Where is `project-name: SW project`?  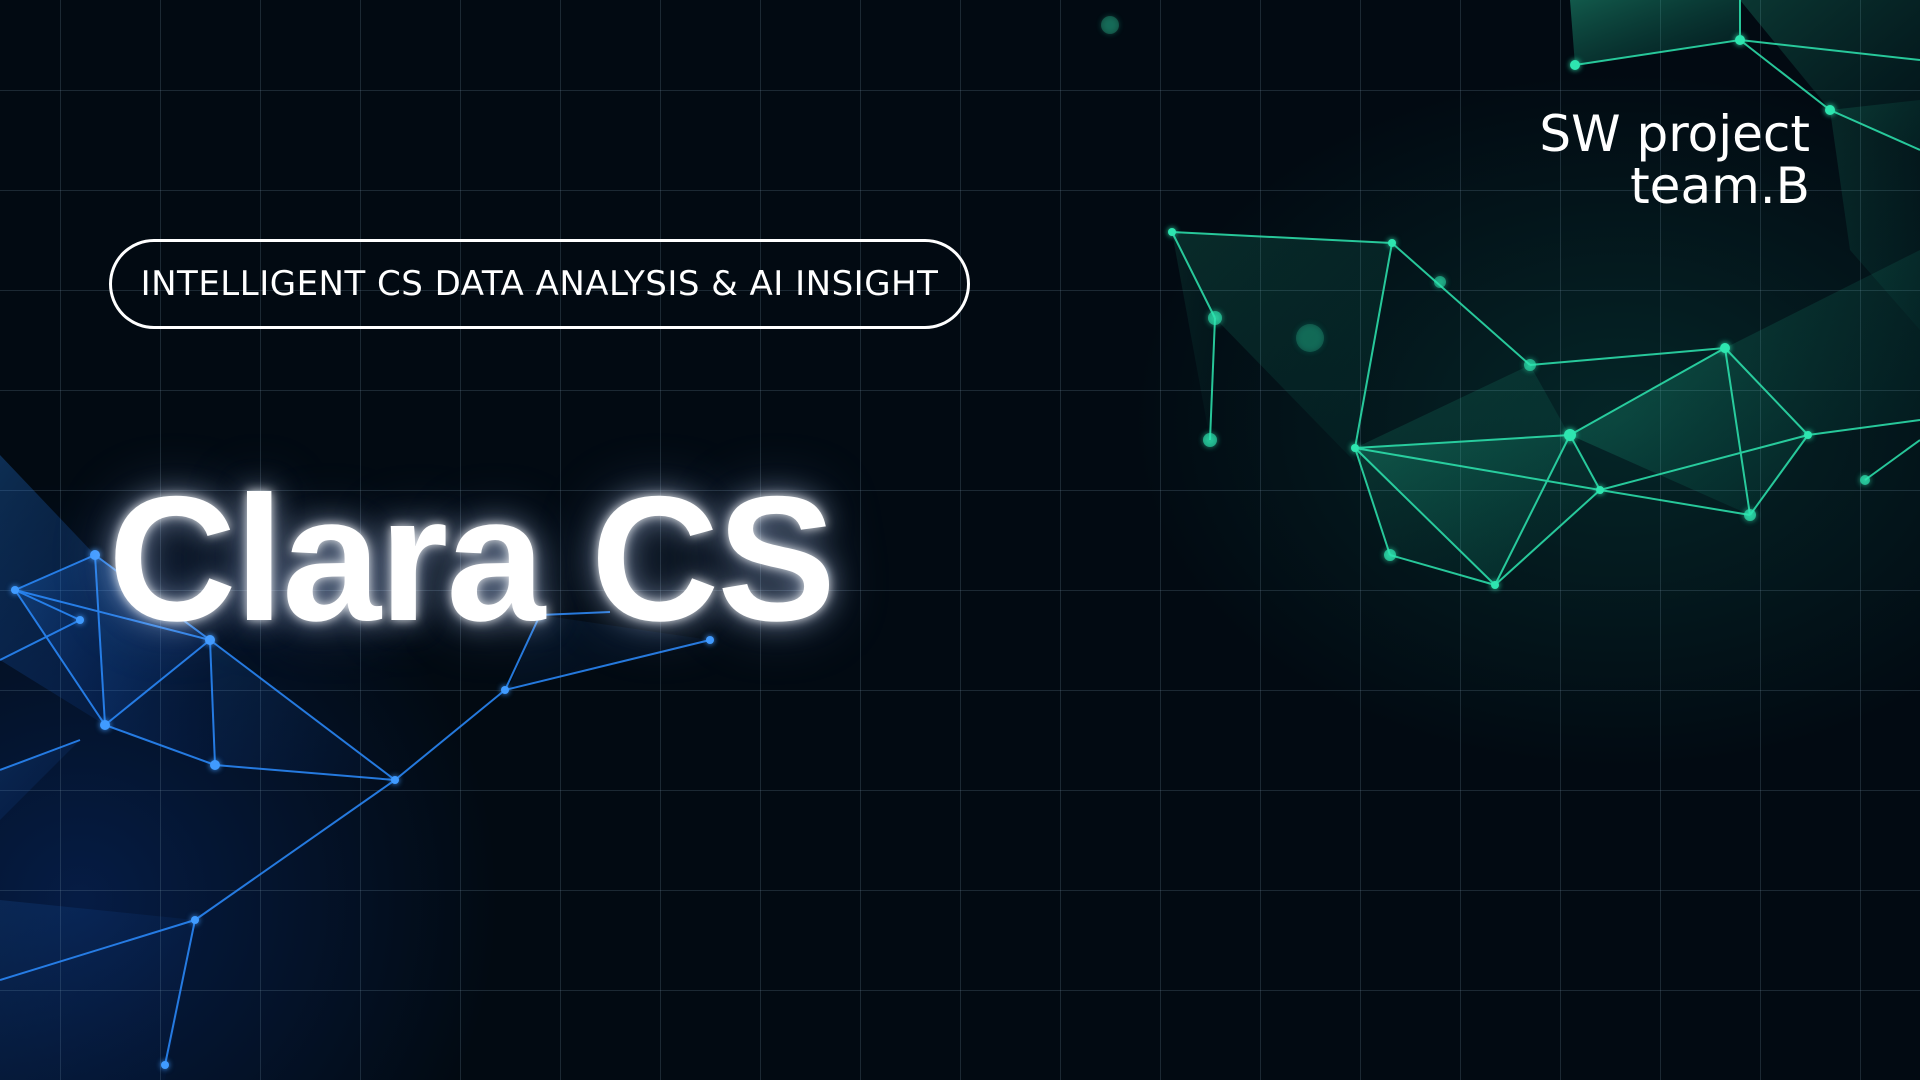 project-name: SW project is located at coordinates (1674, 134).